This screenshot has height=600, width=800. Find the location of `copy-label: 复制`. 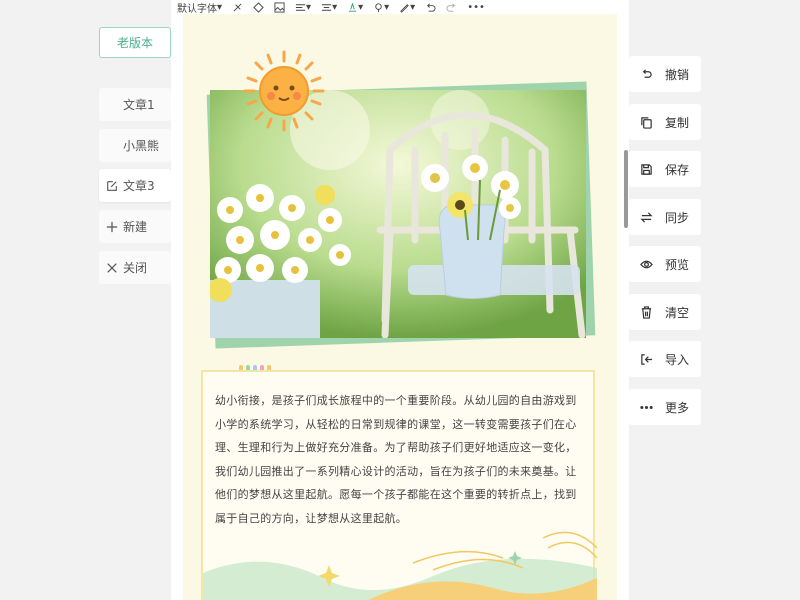

copy-label: 复制 is located at coordinates (677, 122).